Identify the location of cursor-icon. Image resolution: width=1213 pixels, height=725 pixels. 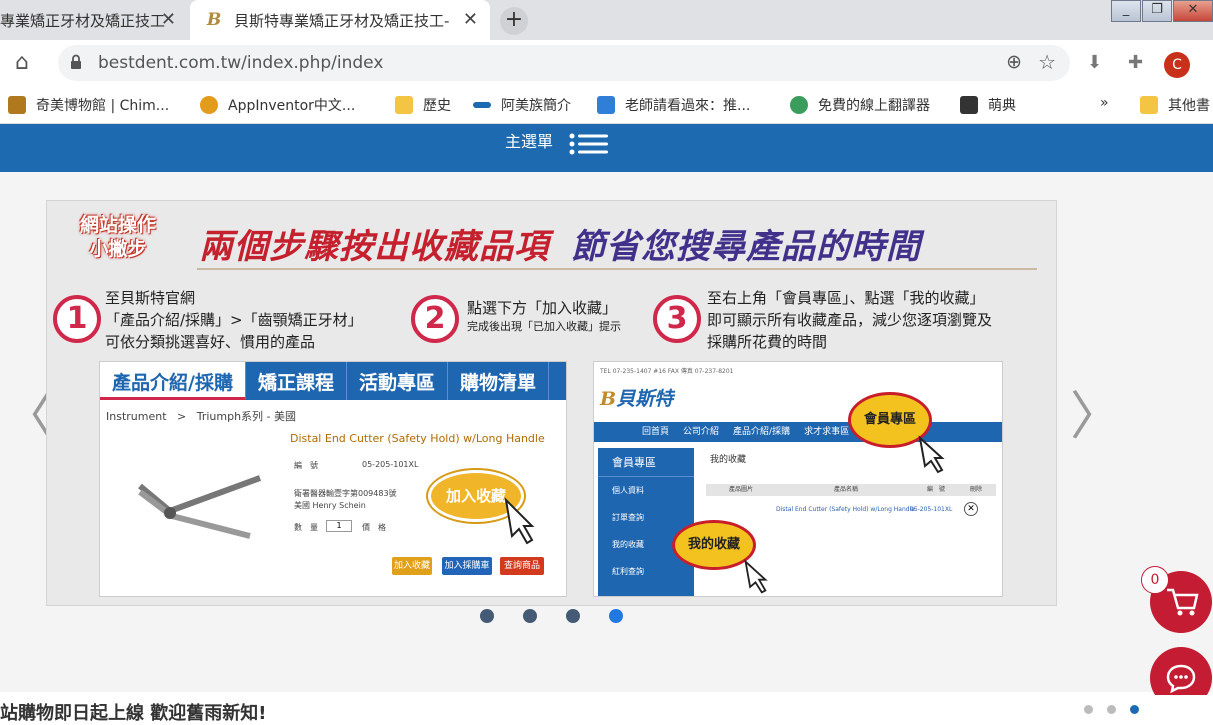
(756, 576).